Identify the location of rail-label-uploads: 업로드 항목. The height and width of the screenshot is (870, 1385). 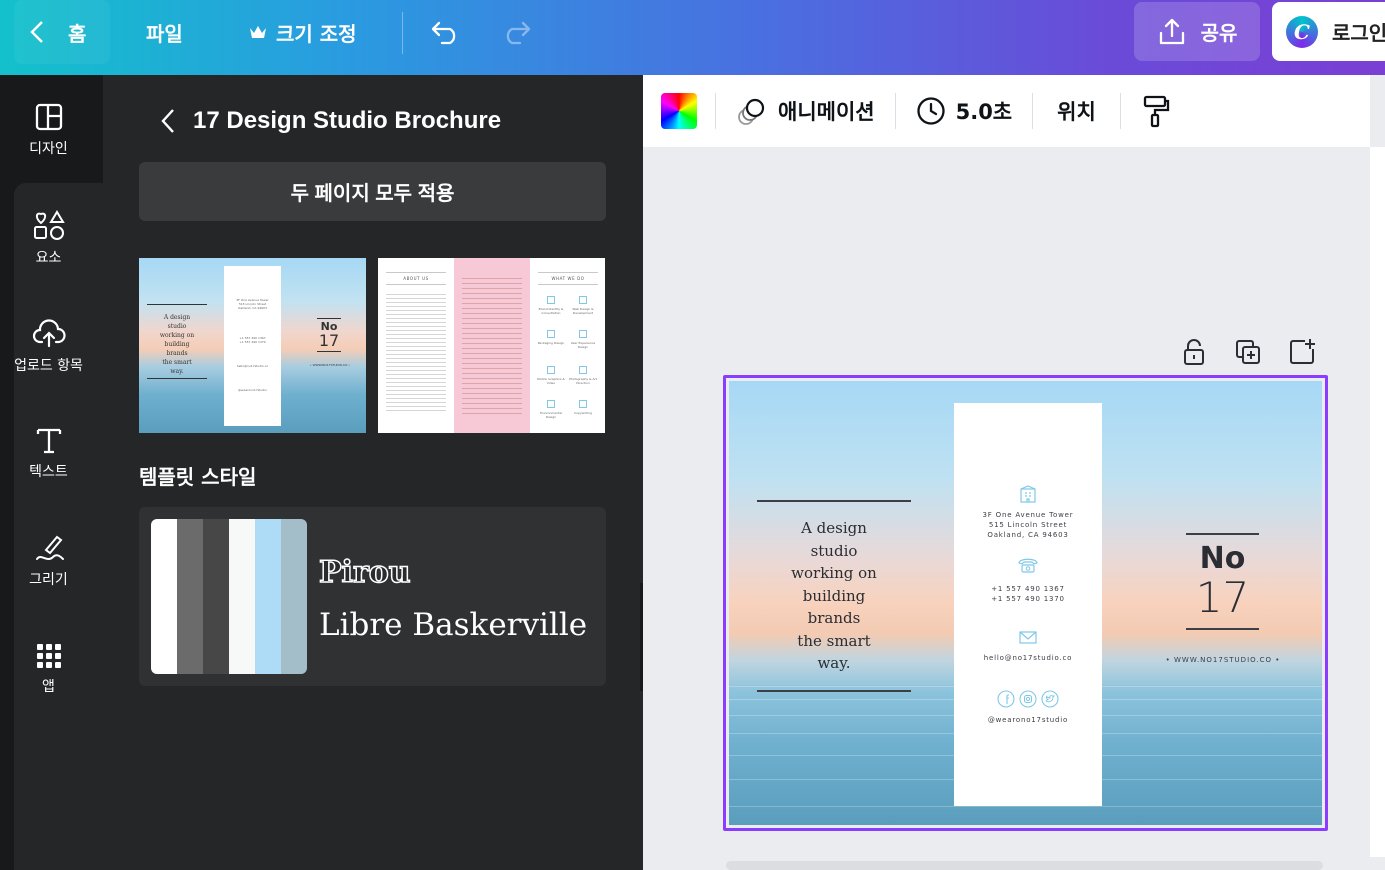
(48, 366).